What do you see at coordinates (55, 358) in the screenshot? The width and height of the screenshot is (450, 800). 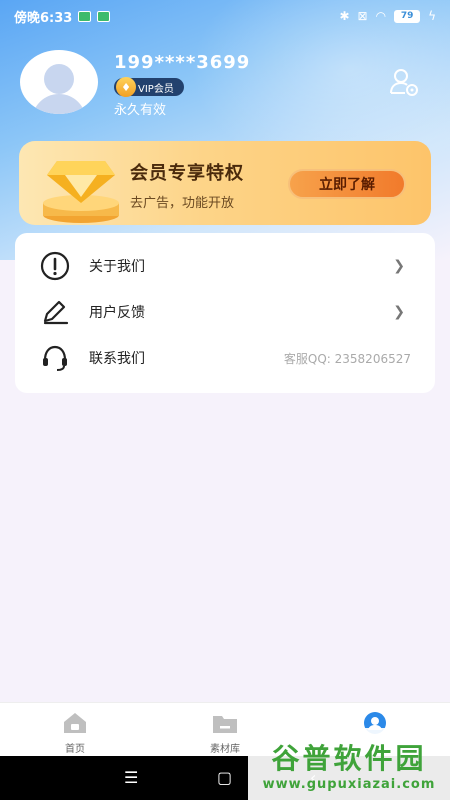 I see `headset-icon` at bounding box center [55, 358].